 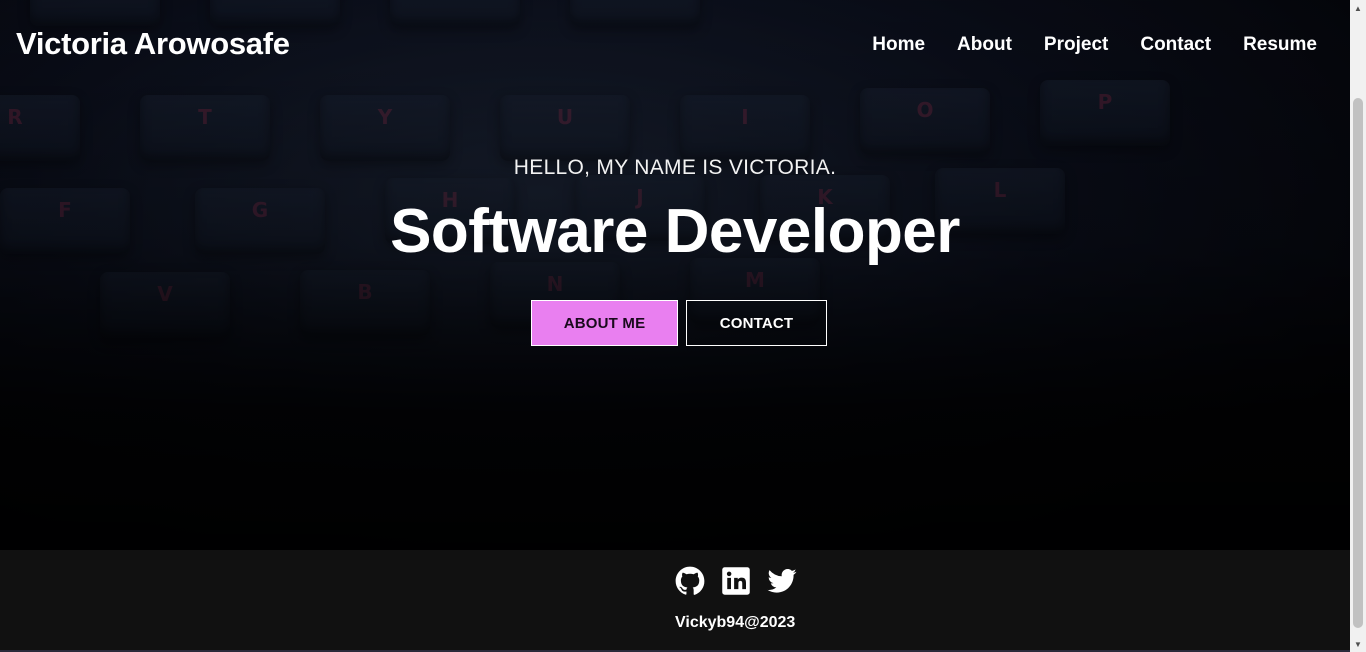 What do you see at coordinates (1358, 8) in the screenshot?
I see `scroll-up-arrow-icon: ▲` at bounding box center [1358, 8].